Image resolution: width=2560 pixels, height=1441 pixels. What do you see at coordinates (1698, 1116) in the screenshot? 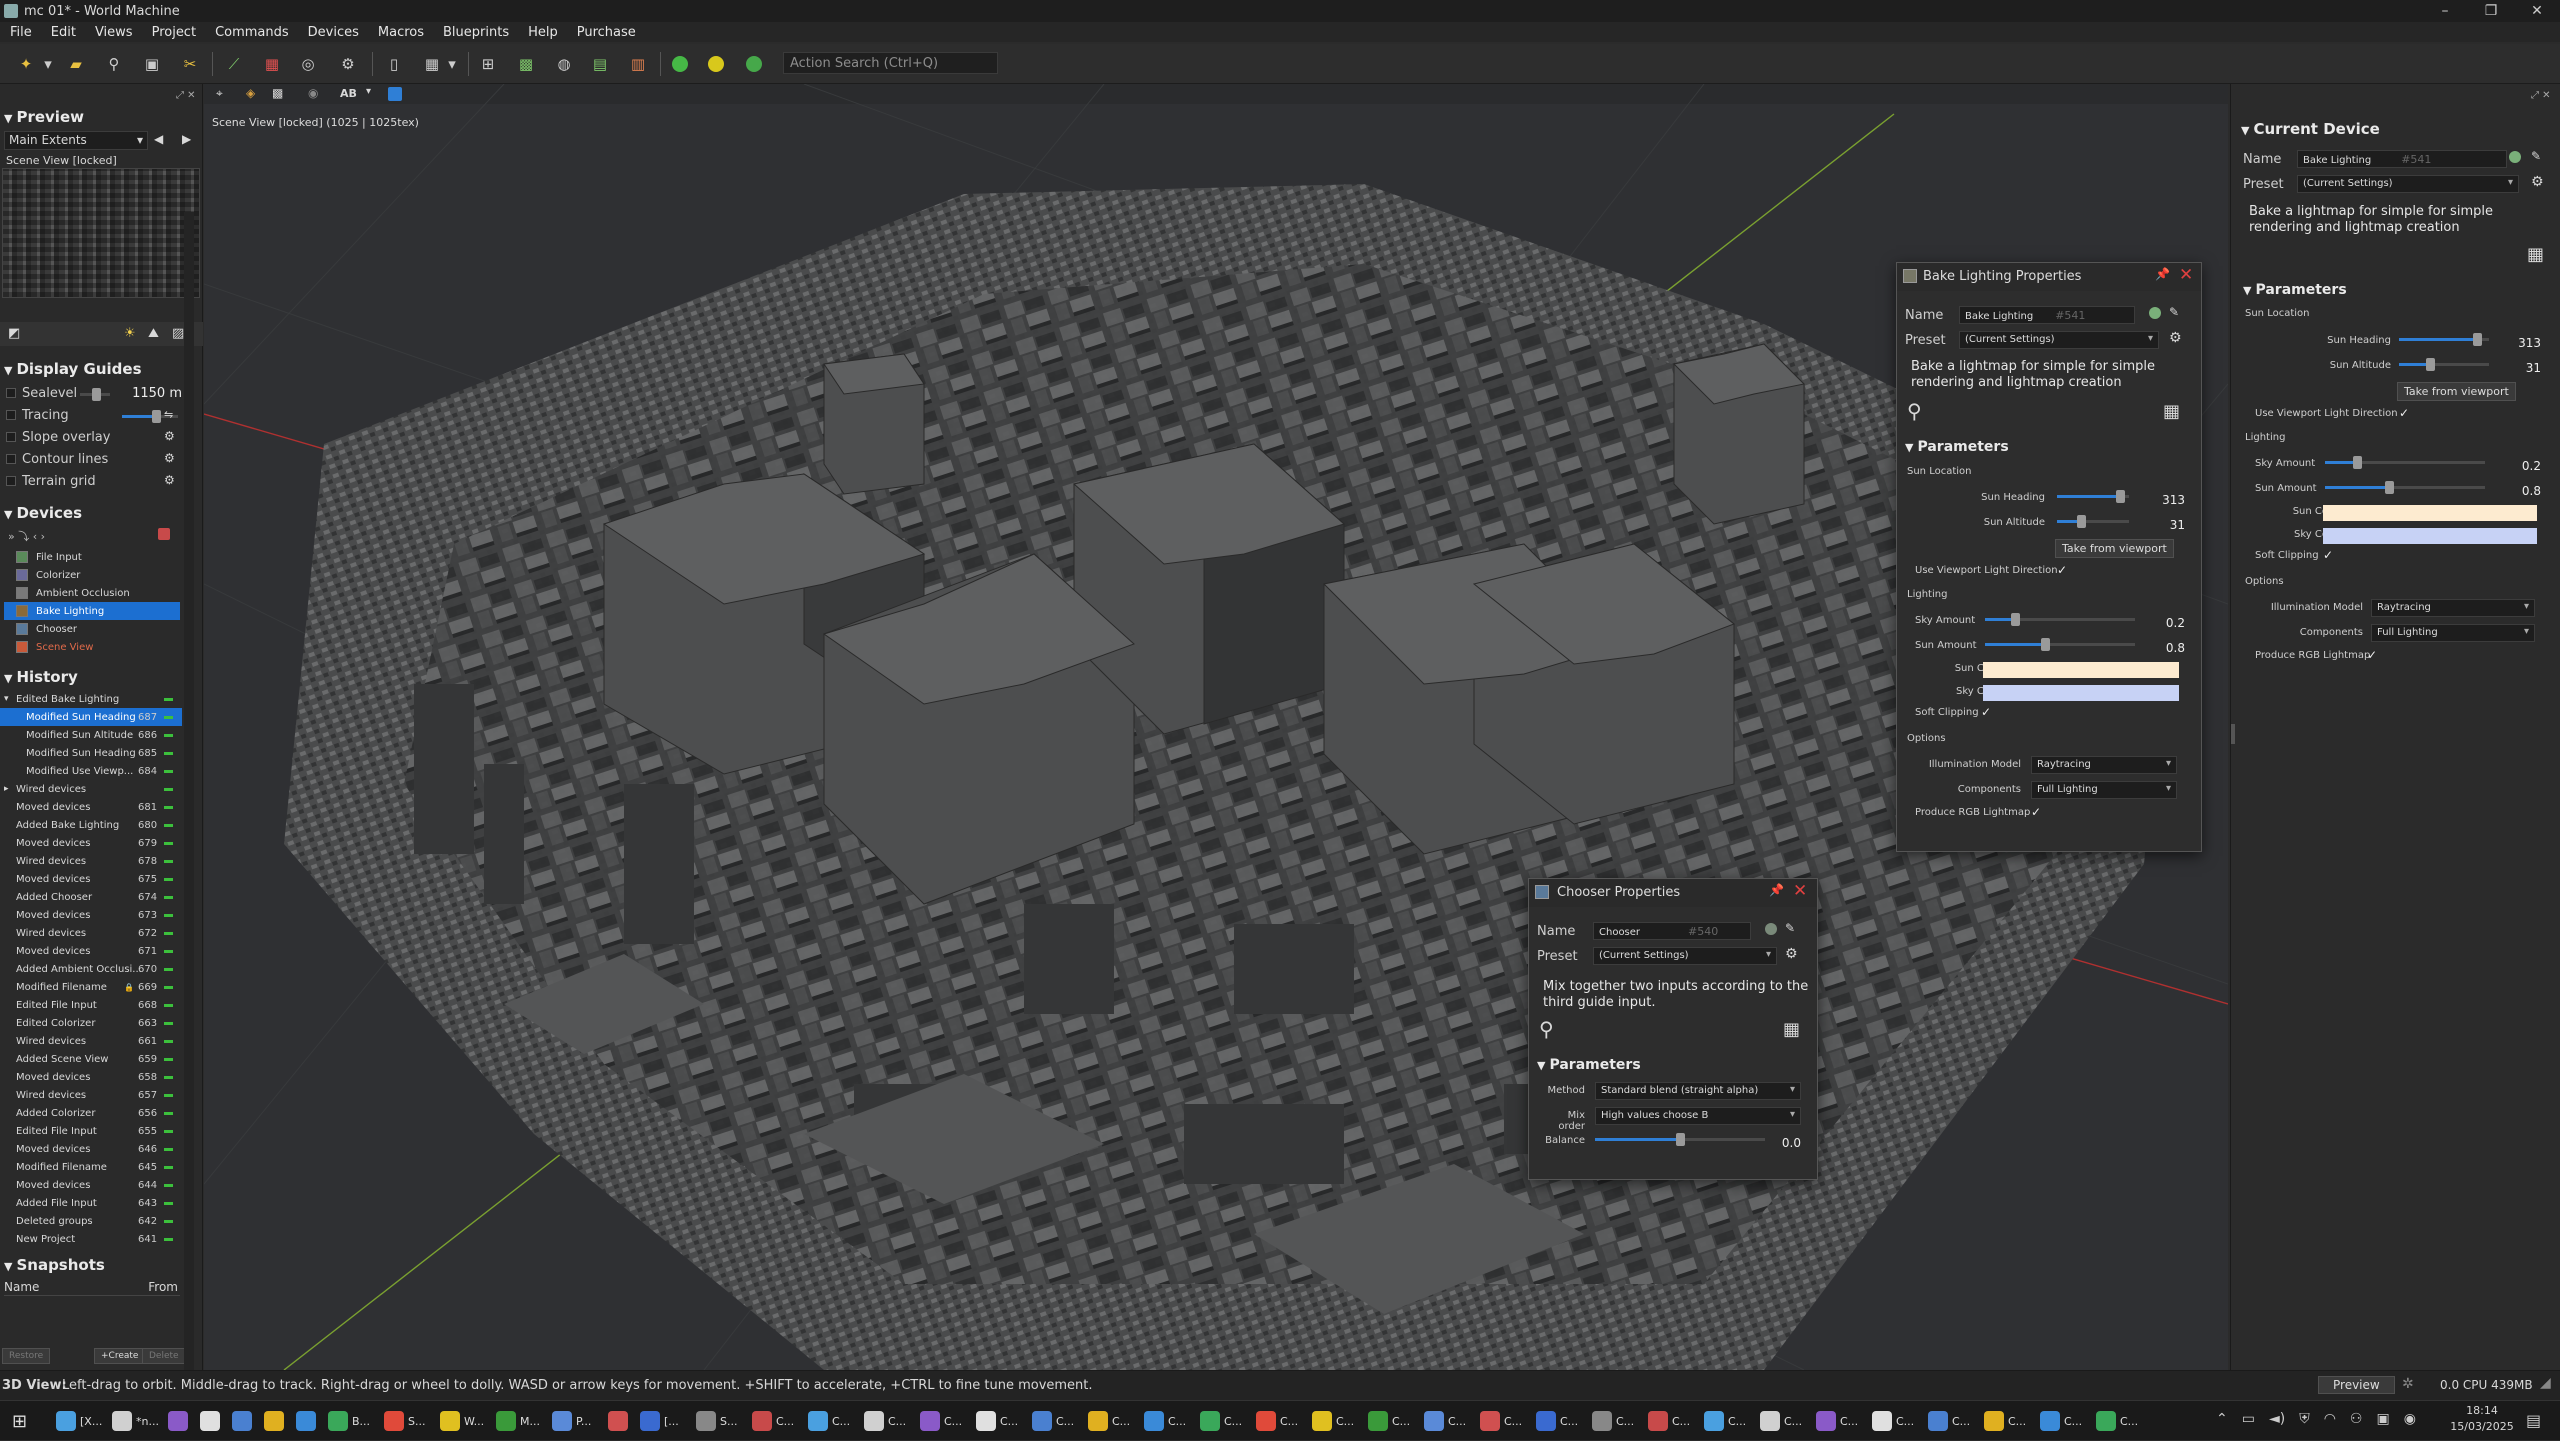
I see `chooser-mix-order-select: High values choose B` at bounding box center [1698, 1116].